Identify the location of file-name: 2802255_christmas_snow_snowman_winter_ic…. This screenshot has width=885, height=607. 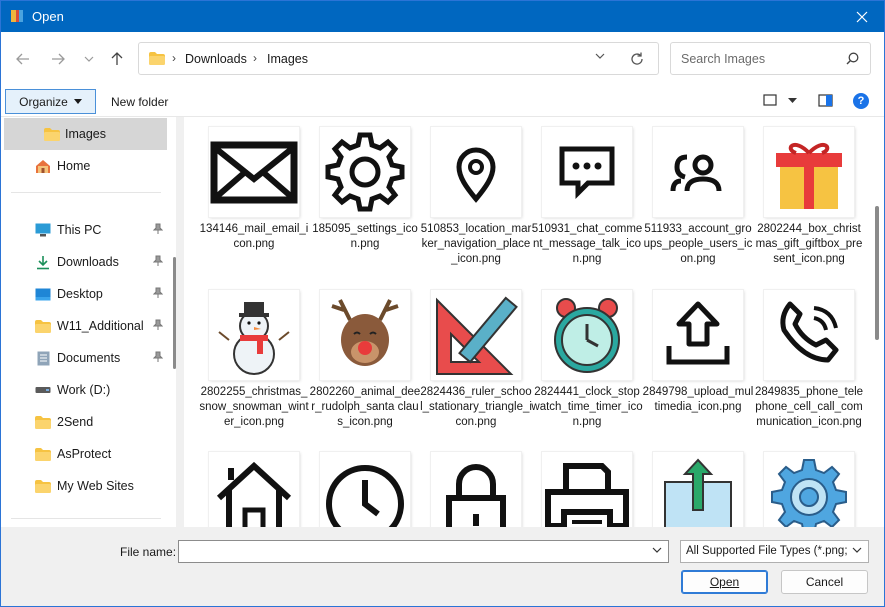
(254, 407).